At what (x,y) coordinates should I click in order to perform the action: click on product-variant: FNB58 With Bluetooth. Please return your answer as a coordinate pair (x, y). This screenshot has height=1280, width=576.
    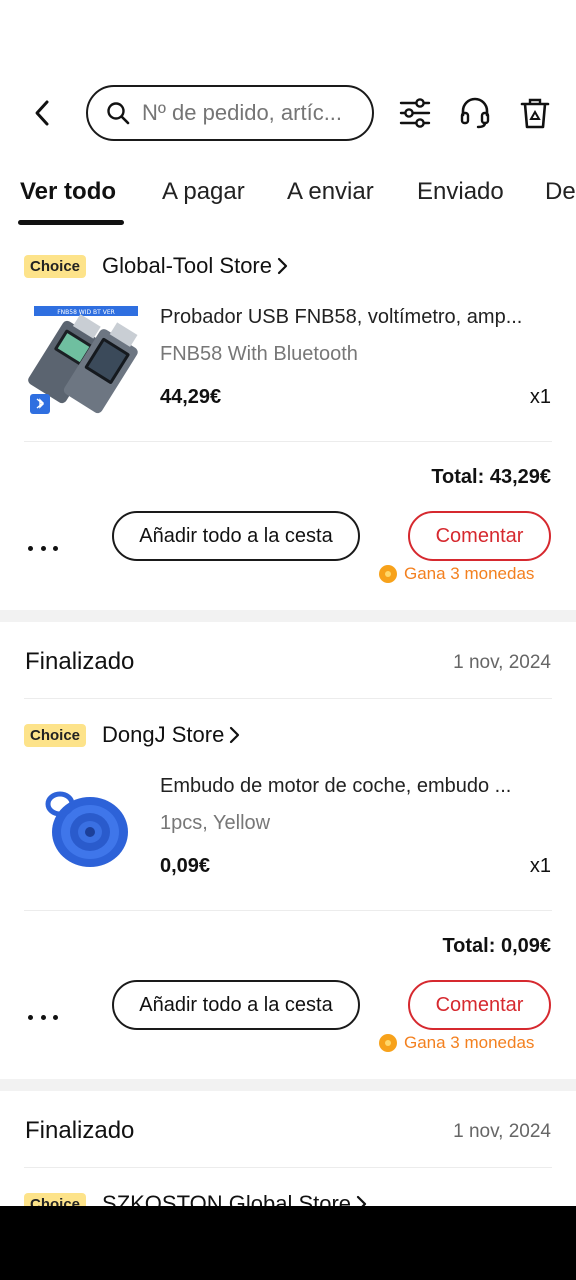
    Looking at the image, I should click on (259, 354).